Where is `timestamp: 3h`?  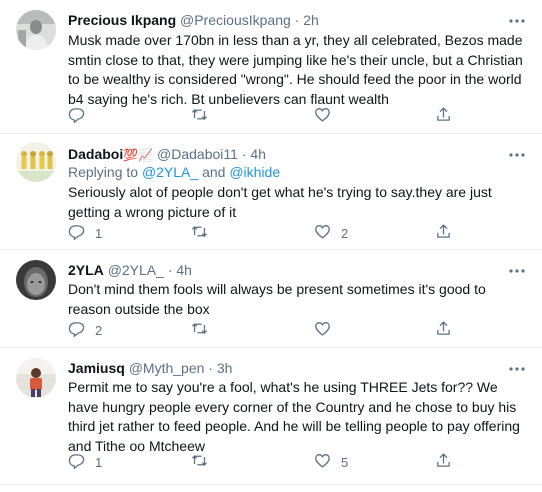 timestamp: 3h is located at coordinates (225, 368).